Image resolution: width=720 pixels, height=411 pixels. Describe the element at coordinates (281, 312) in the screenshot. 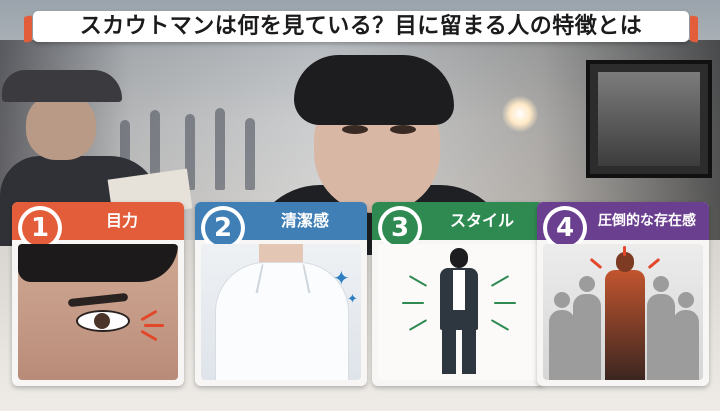

I see `white-shirt-sparkle-icon: ✦ ✦` at that location.